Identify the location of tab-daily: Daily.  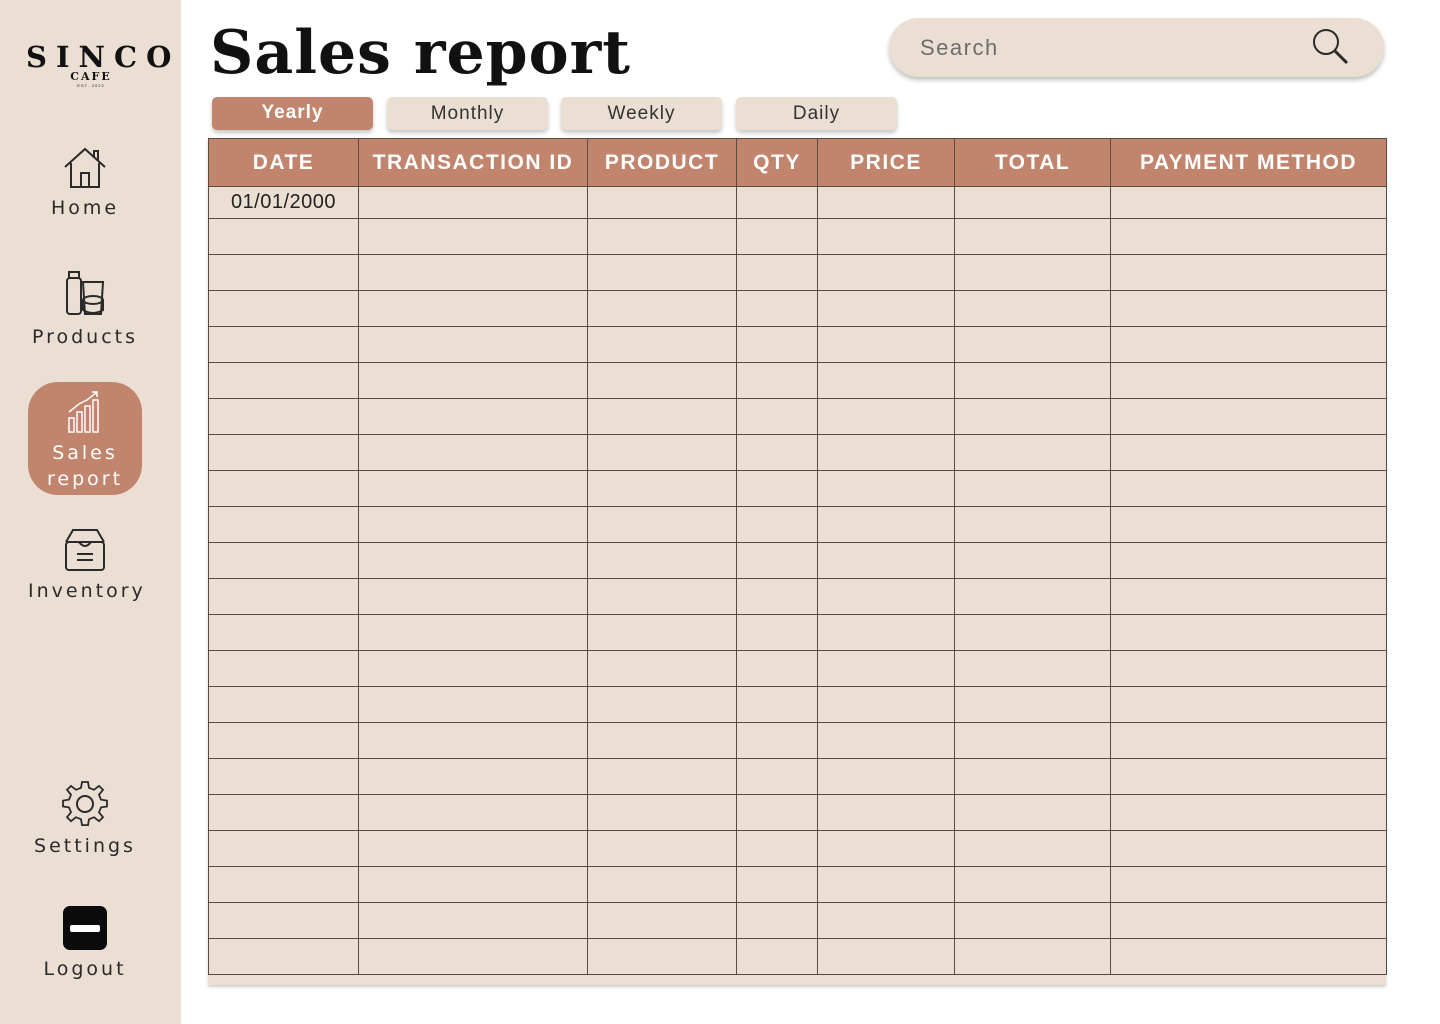
(816, 113).